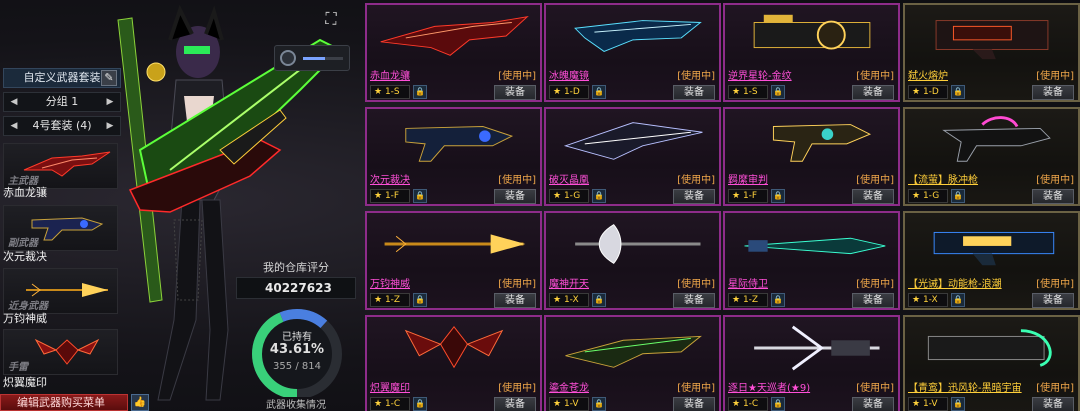 The height and width of the screenshot is (411, 1080). I want to click on weapon-card: 【流萤】脉冲枪 [使用中] ★ 1-G 🔒 装备, so click(991, 156).